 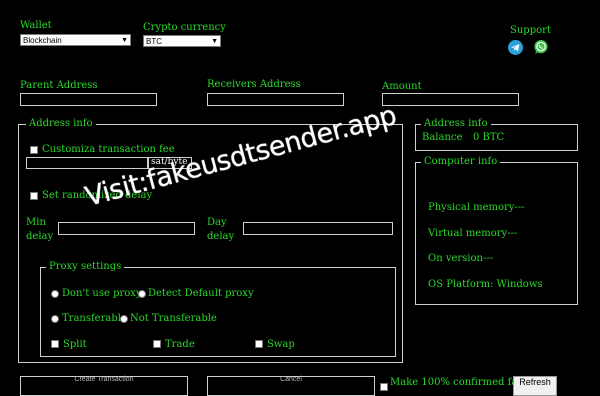 What do you see at coordinates (157, 344) in the screenshot?
I see `trade-checkbox` at bounding box center [157, 344].